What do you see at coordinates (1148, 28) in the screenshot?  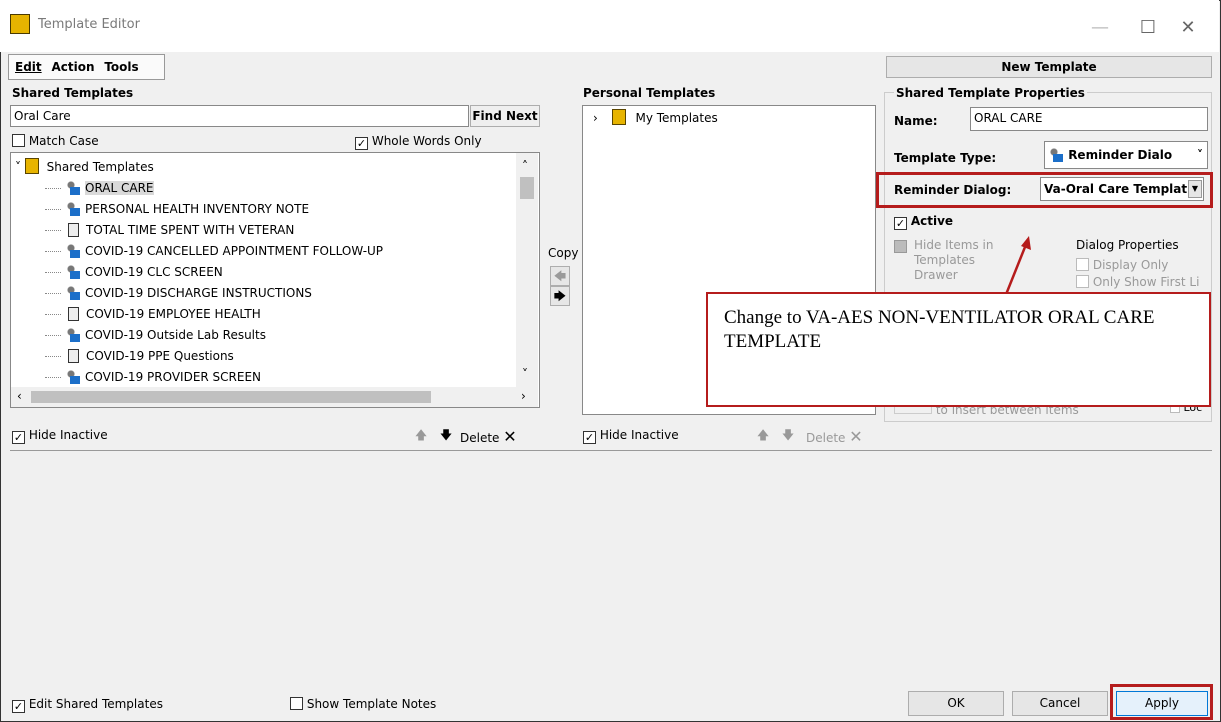 I see `maximize-button: ☐` at bounding box center [1148, 28].